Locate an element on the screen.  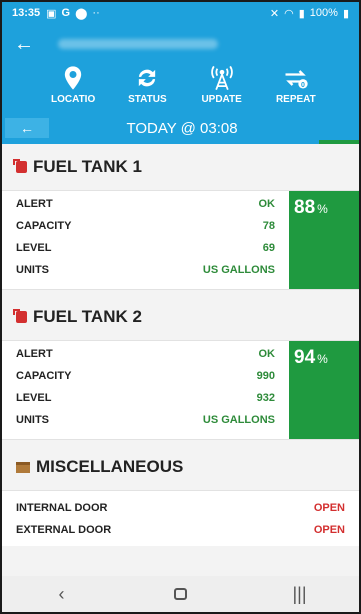
location-small-icon: ⬤ is located at coordinates (81, 13).